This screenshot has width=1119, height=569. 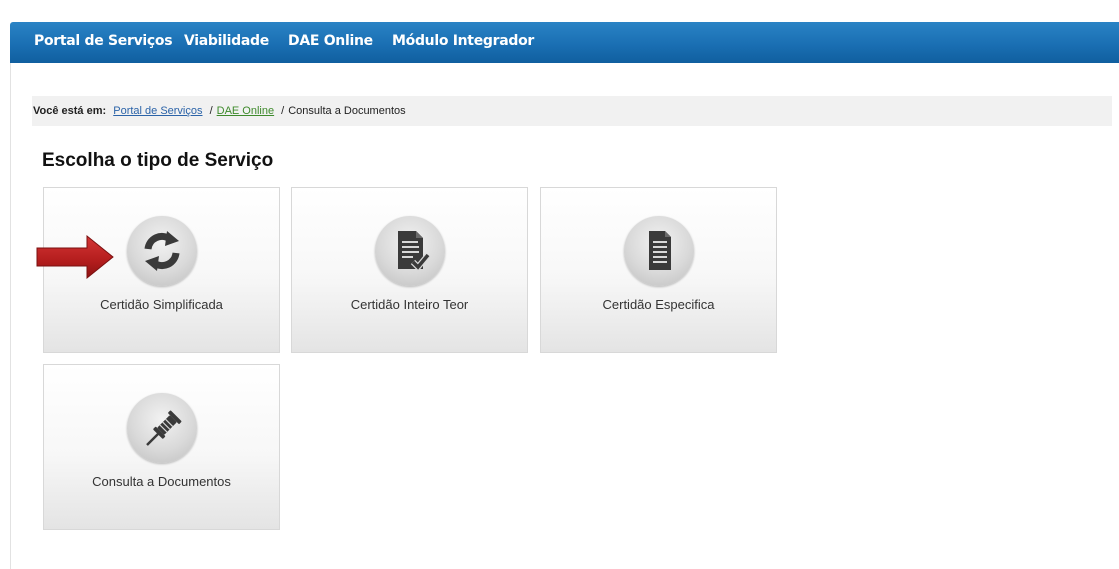 I want to click on breadcrumb-prefix: Você está em:, so click(x=70, y=111).